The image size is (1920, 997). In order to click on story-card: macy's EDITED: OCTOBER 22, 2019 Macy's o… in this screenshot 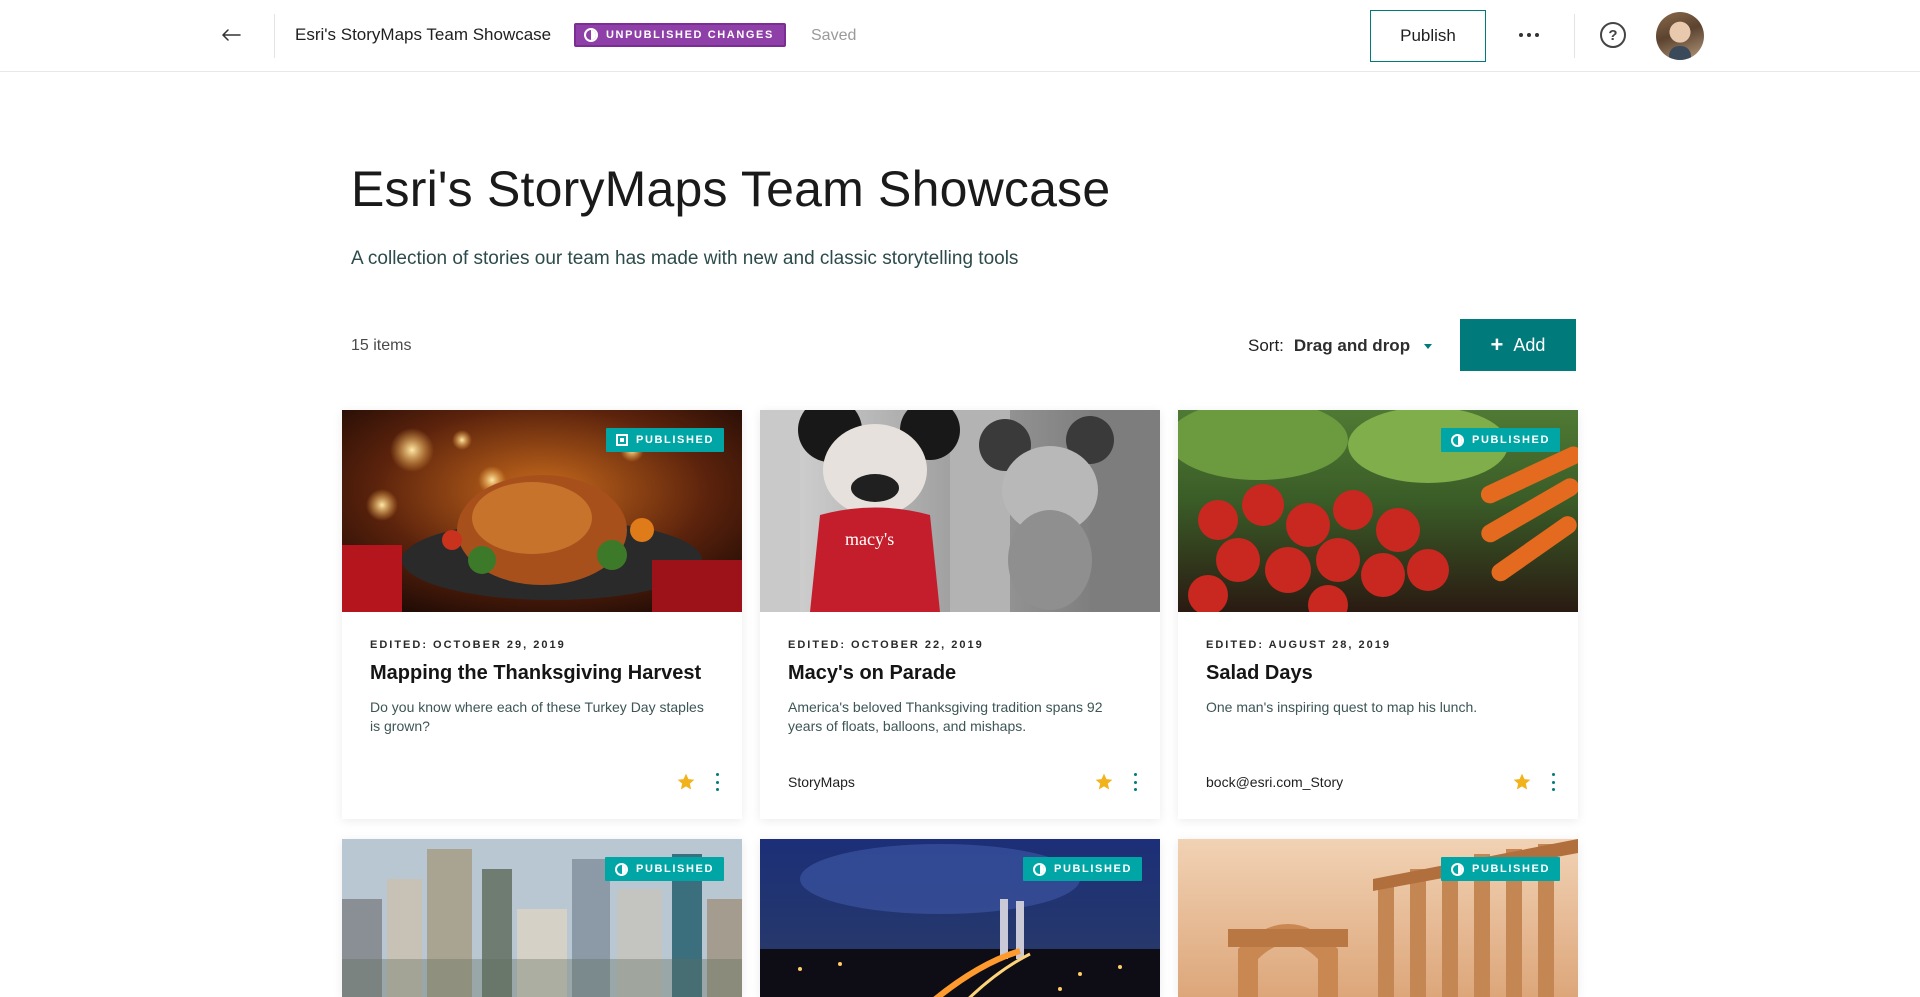, I will do `click(960, 614)`.